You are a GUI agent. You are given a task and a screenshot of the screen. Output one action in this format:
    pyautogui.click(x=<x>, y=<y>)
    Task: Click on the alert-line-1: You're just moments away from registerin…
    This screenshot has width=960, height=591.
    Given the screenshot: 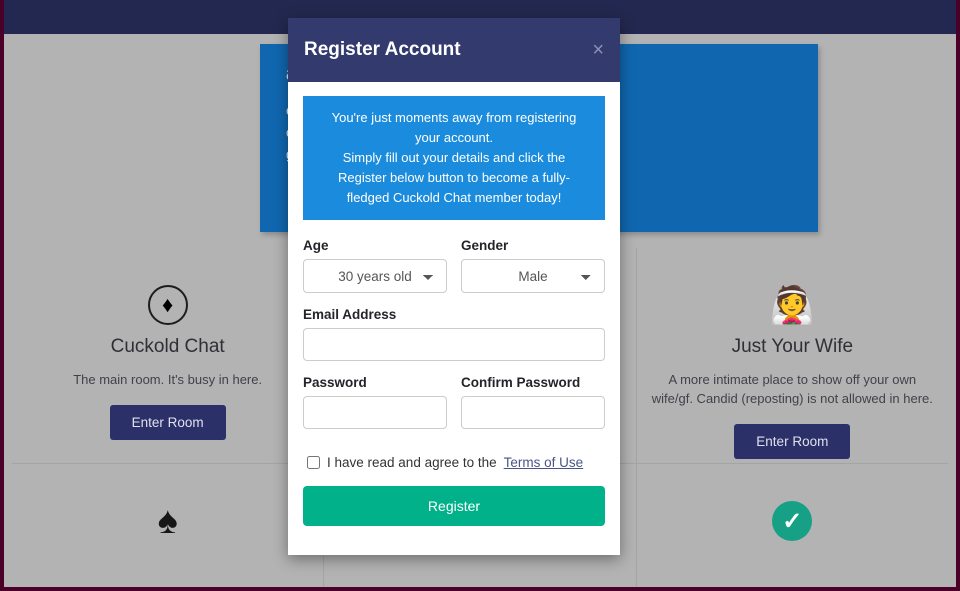 What is the action you would take?
    pyautogui.click(x=454, y=117)
    